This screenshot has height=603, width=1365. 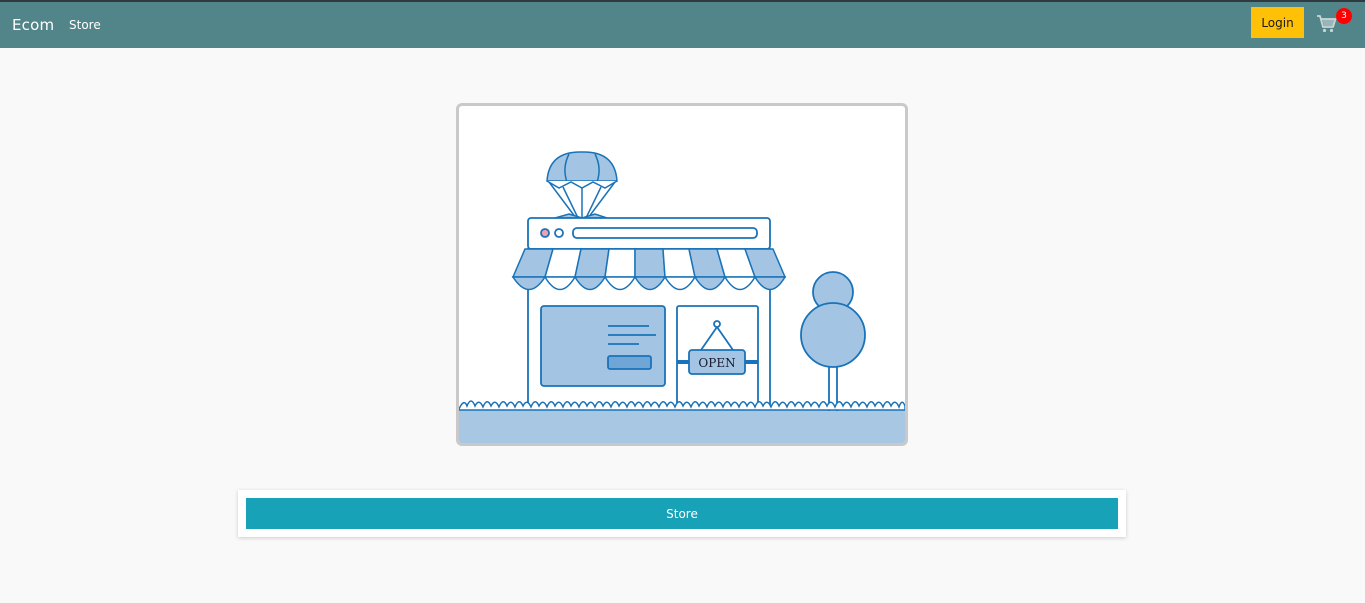 I want to click on brand-link: Ecom, so click(x=33, y=25).